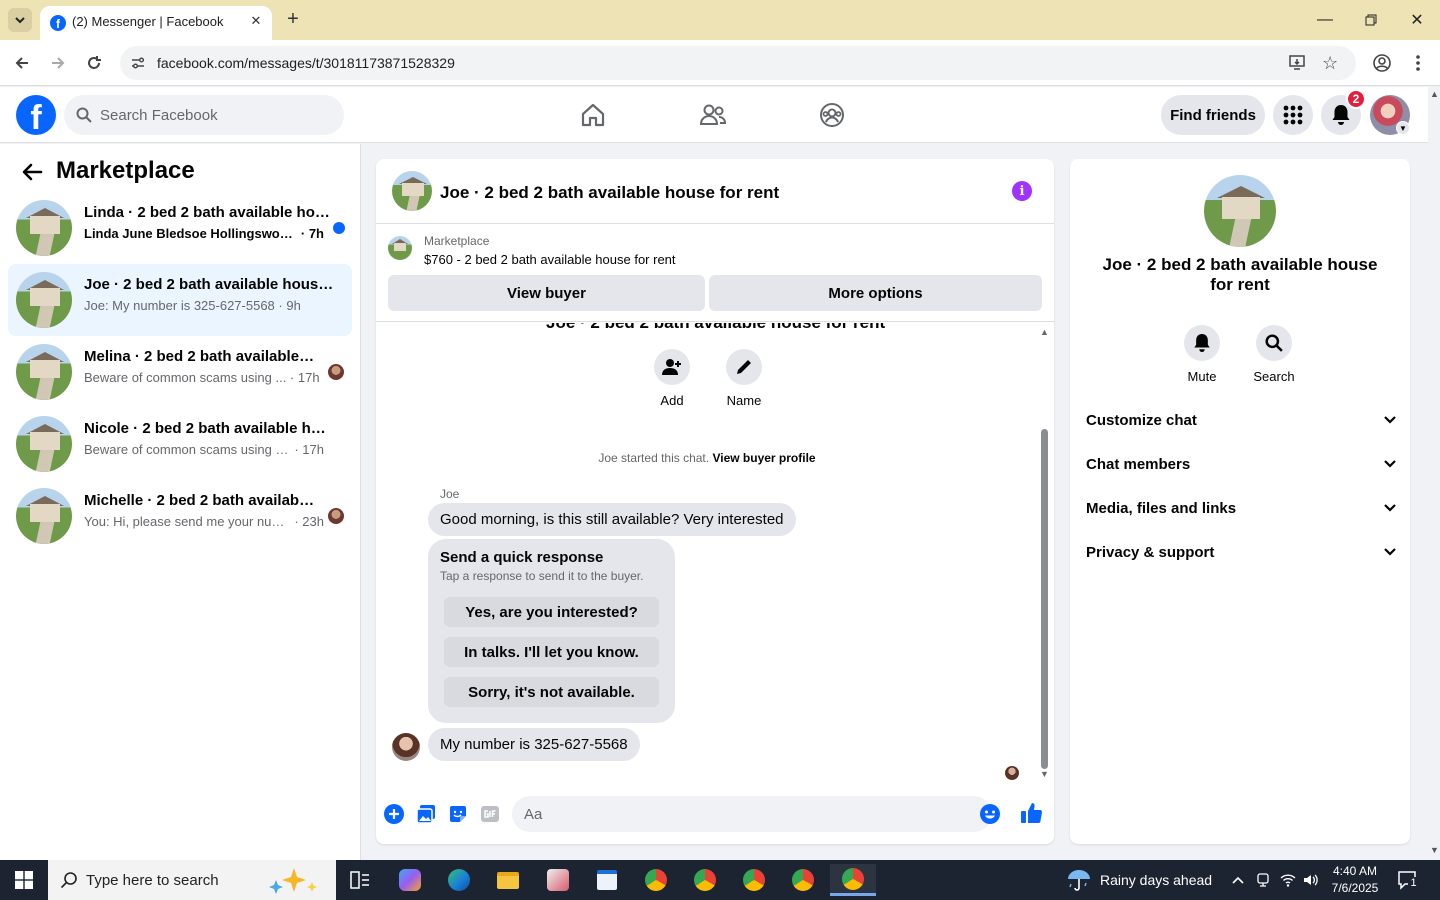 This screenshot has width=1440, height=900. What do you see at coordinates (546, 293) in the screenshot?
I see `view-buyer-button: View buyer` at bounding box center [546, 293].